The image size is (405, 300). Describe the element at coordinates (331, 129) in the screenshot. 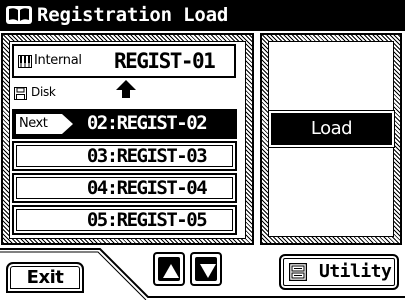

I see `load-button: Load` at that location.